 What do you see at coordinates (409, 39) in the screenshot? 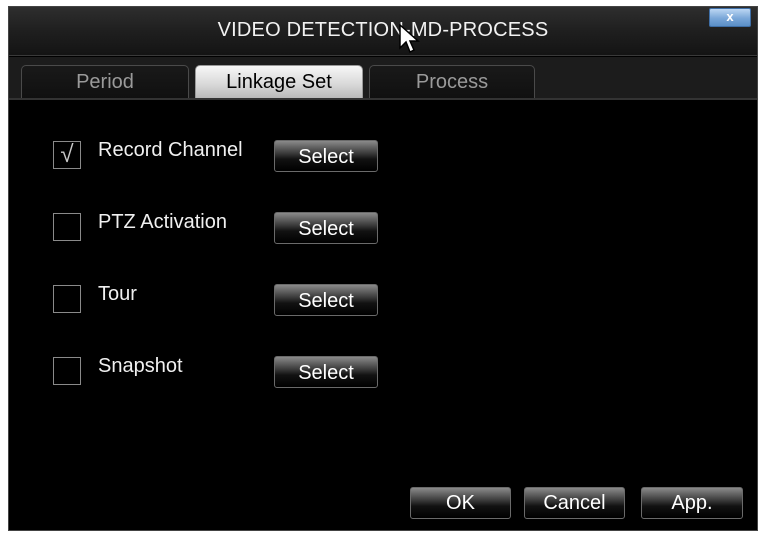
I see `mouse-cursor-icon` at bounding box center [409, 39].